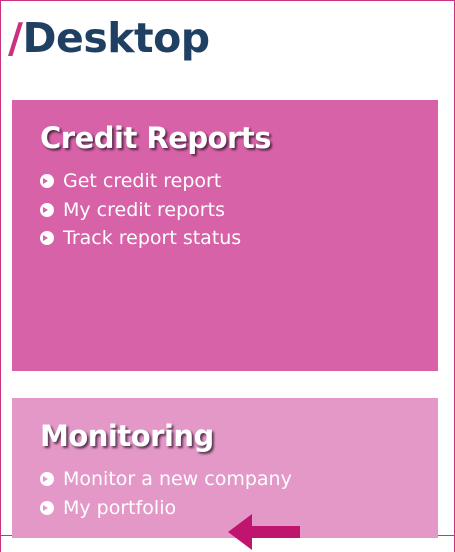 This screenshot has width=455, height=552. I want to click on link-label: My portfolio, so click(120, 507).